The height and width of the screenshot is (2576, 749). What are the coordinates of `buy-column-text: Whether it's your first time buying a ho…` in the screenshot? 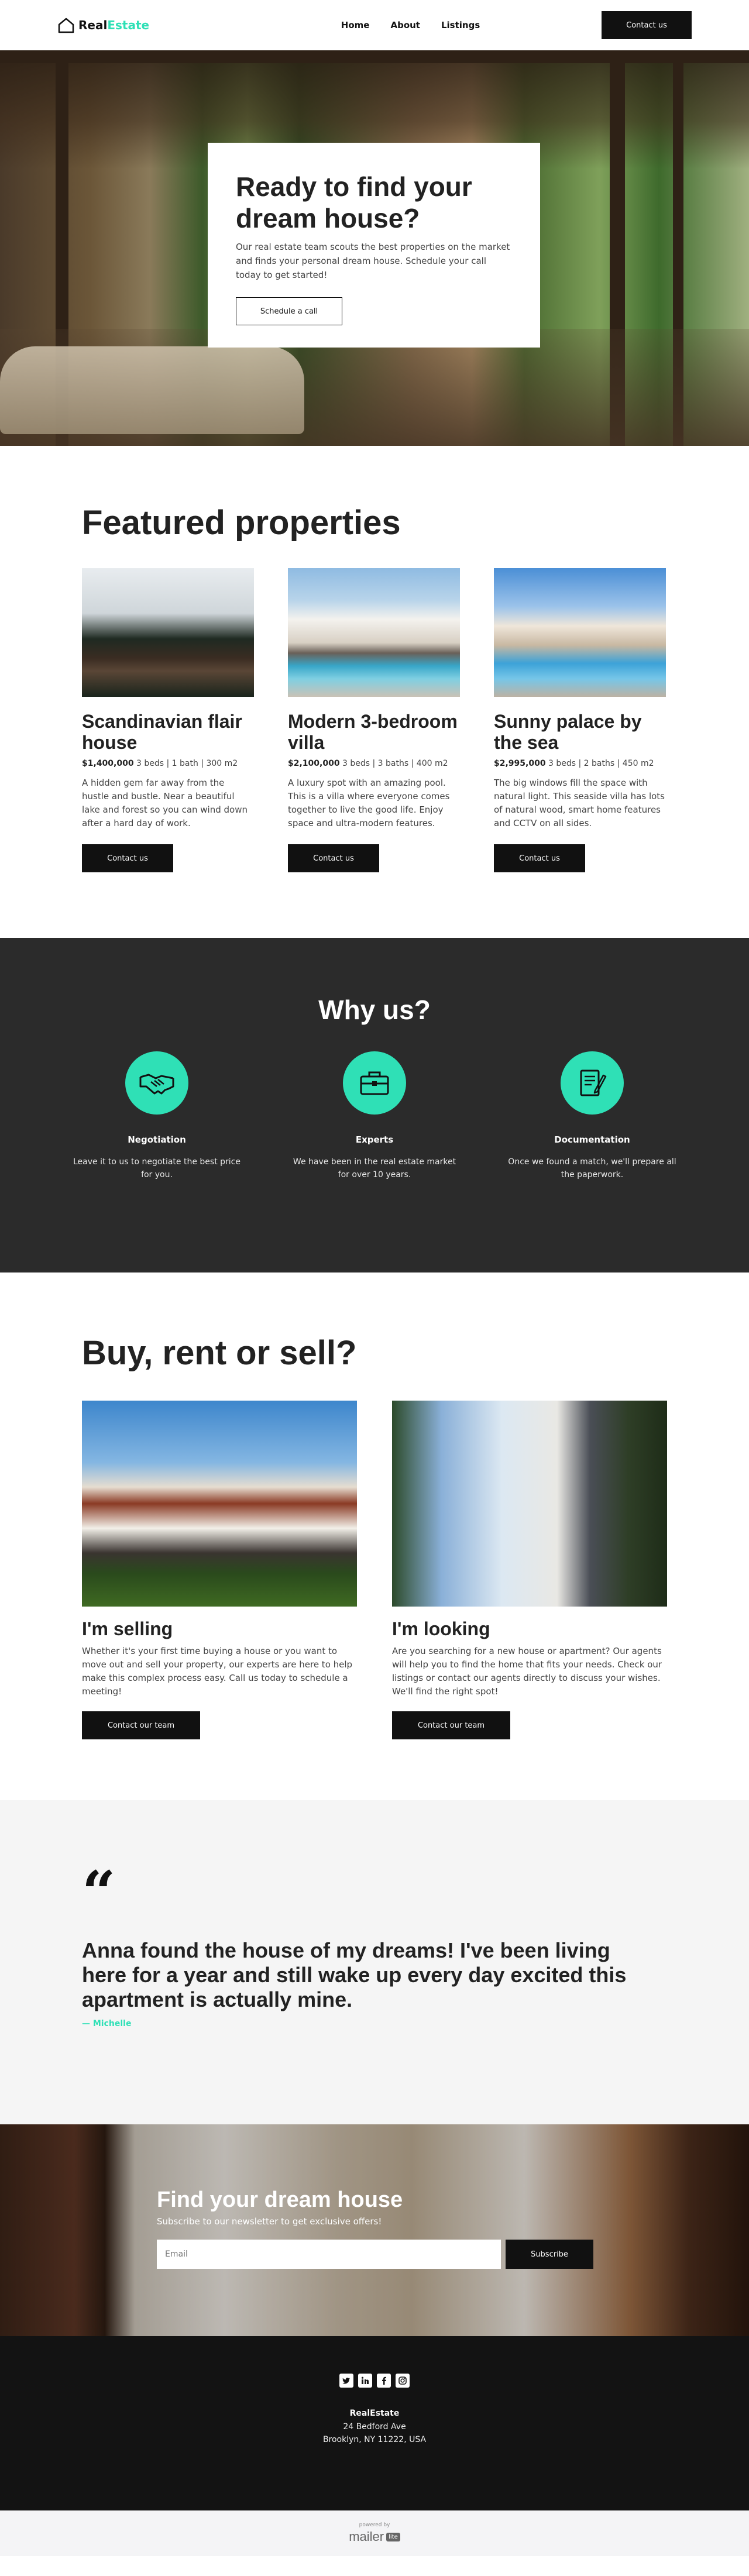 It's located at (218, 1672).